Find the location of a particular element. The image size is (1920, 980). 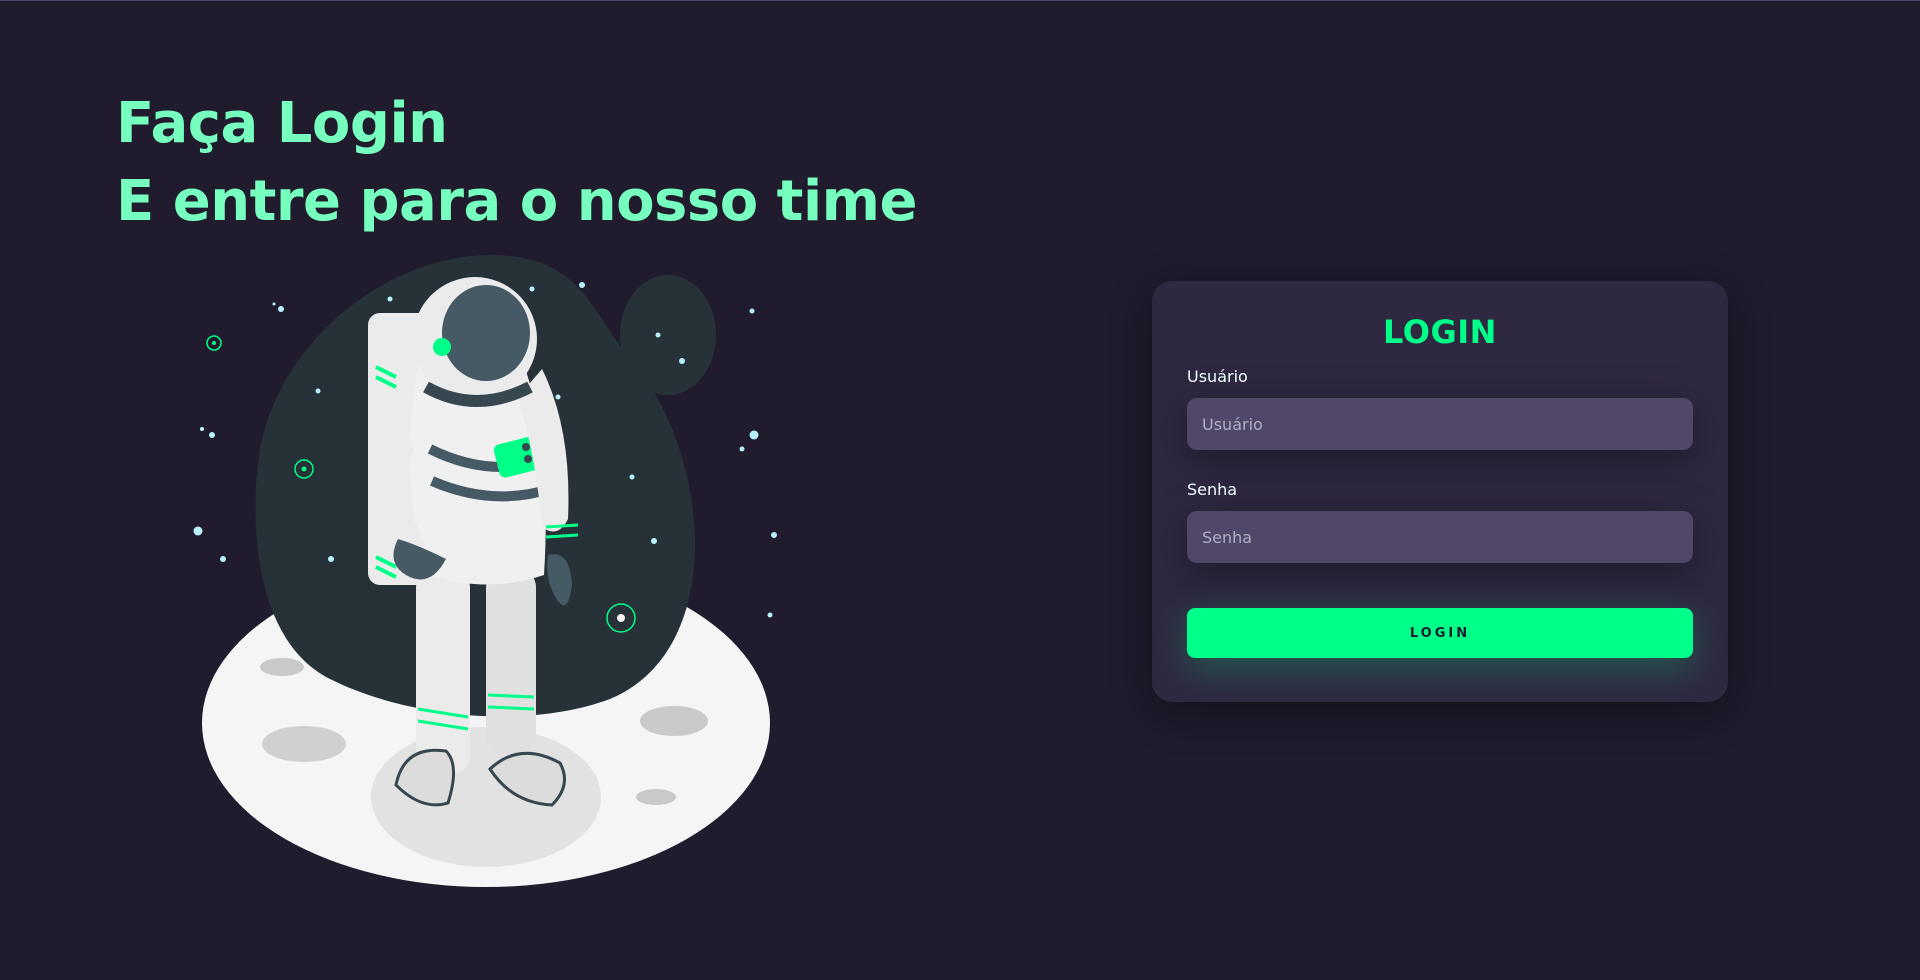

headline-line-1: Faça Login is located at coordinates (282, 123).